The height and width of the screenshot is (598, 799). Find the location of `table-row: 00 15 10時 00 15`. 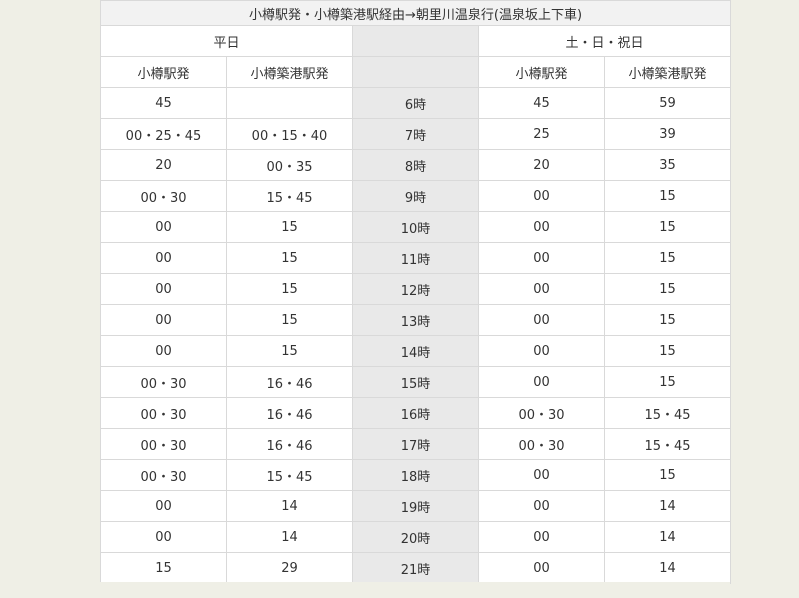

table-row: 00 15 10時 00 15 is located at coordinates (416, 227).